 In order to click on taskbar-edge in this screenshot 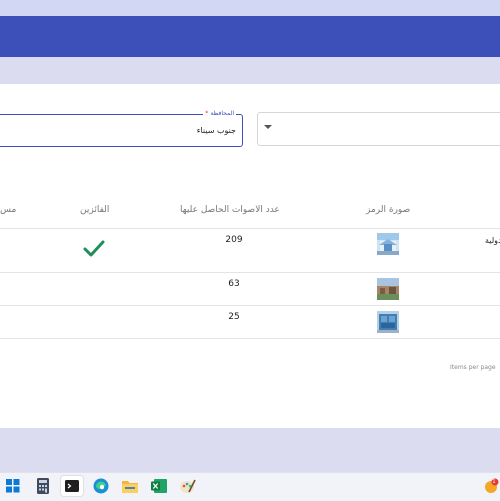, I will do `click(101, 486)`.